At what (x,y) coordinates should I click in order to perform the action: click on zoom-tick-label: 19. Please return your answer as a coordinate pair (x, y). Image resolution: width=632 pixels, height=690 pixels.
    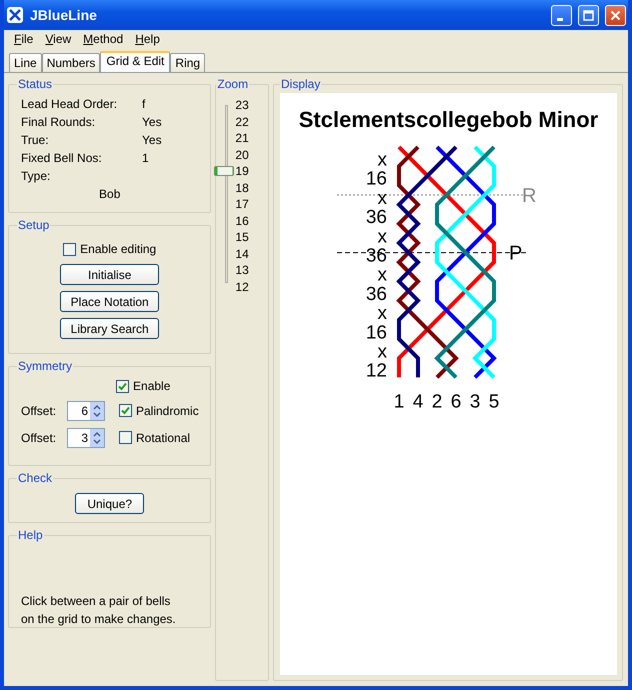
    Looking at the image, I should click on (242, 171).